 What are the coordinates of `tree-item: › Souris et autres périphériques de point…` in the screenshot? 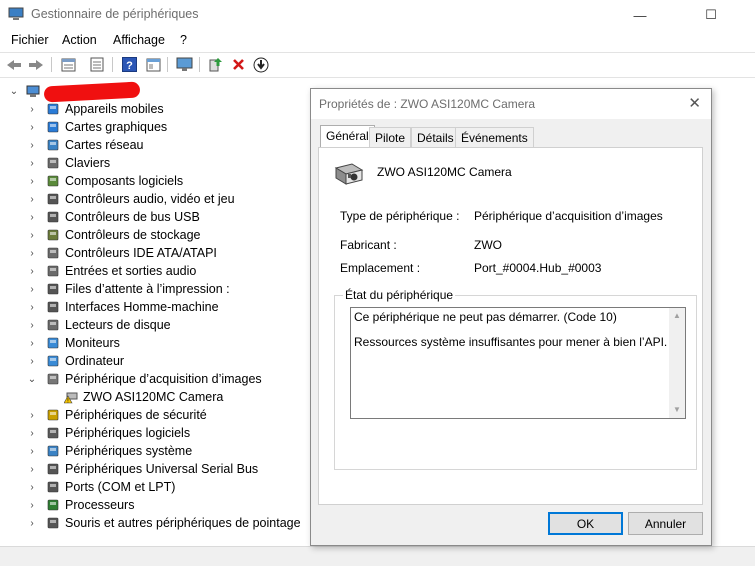 It's located at (163, 523).